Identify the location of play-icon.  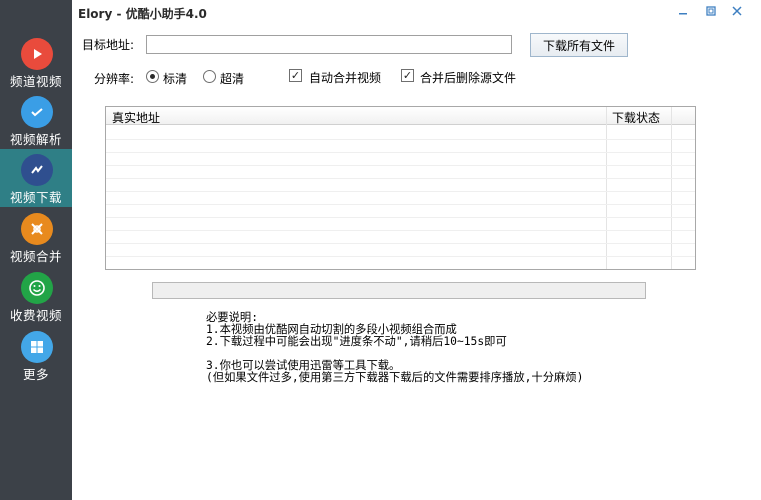
(37, 54).